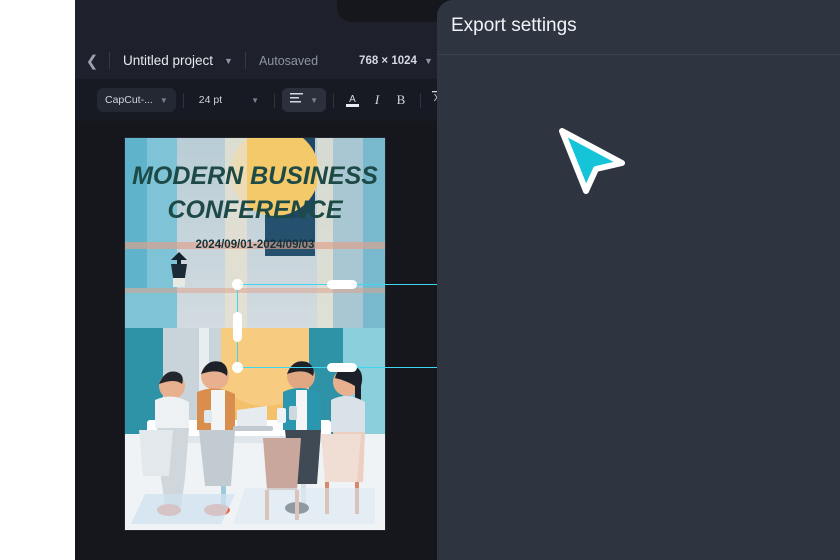  I want to click on handle-top-center, so click(342, 284).